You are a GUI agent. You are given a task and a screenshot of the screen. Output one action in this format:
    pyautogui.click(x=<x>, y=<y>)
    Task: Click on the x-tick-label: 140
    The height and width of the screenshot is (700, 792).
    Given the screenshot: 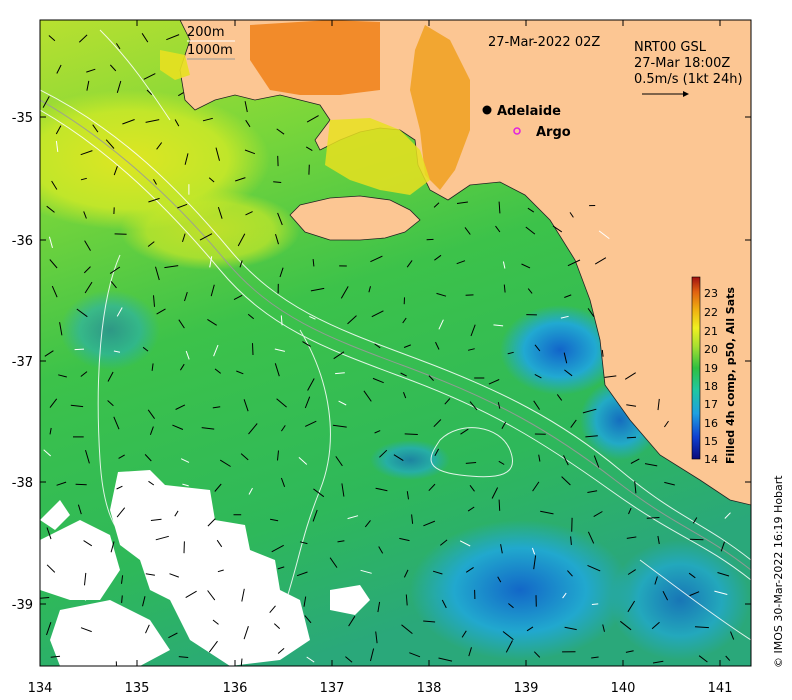 What is the action you would take?
    pyautogui.click(x=623, y=688)
    